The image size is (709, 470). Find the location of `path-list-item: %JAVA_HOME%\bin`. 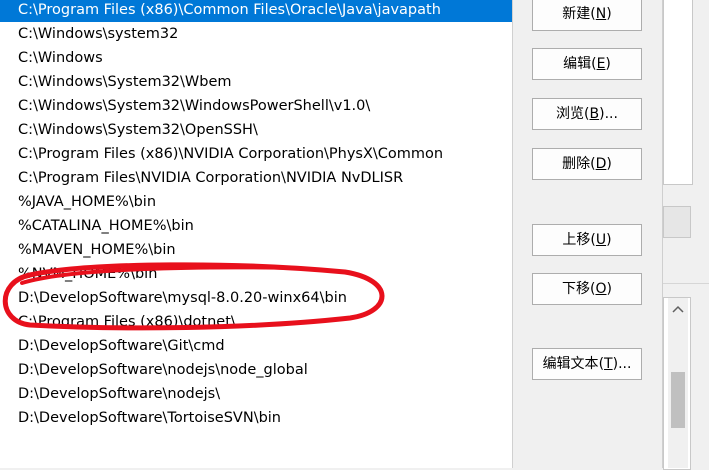

path-list-item: %JAVA_HOME%\bin is located at coordinates (256, 202).